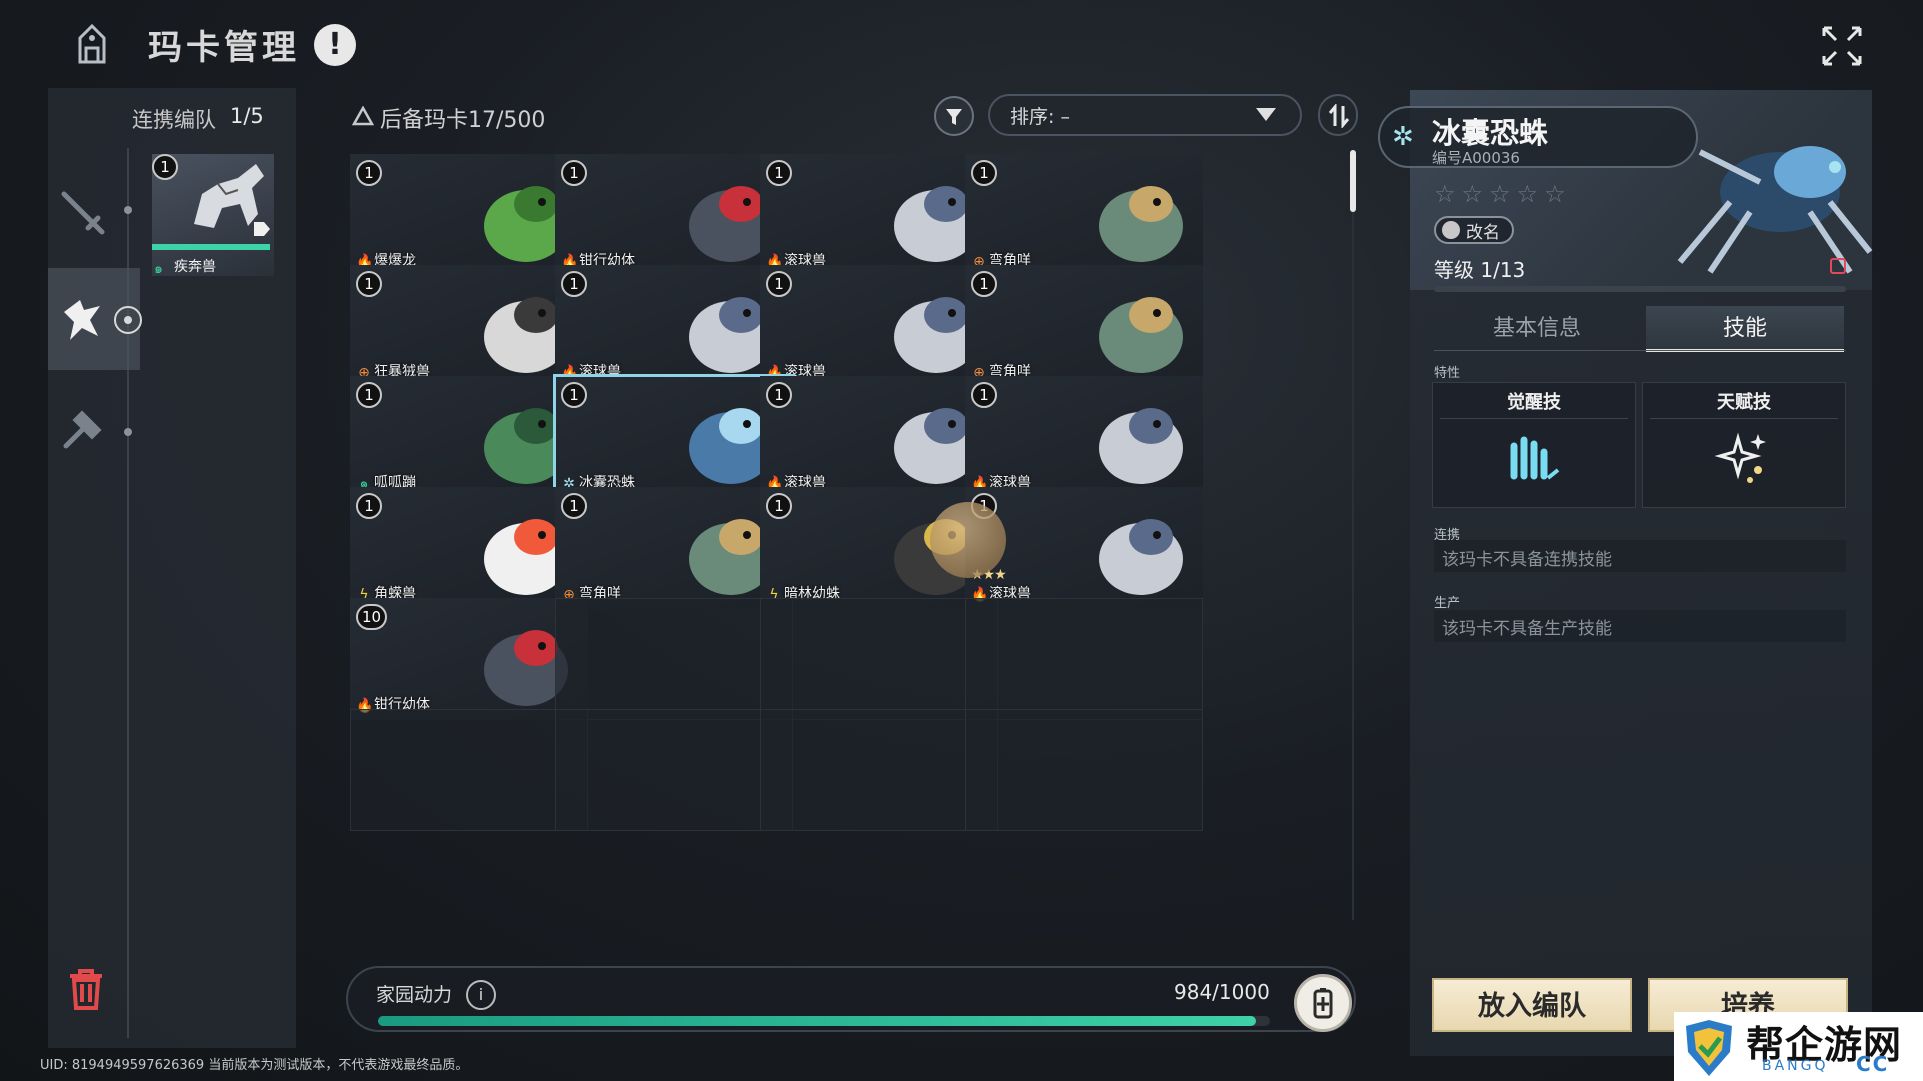 The height and width of the screenshot is (1081, 1923). I want to click on watermark-domain: CC, so click(1873, 1064).